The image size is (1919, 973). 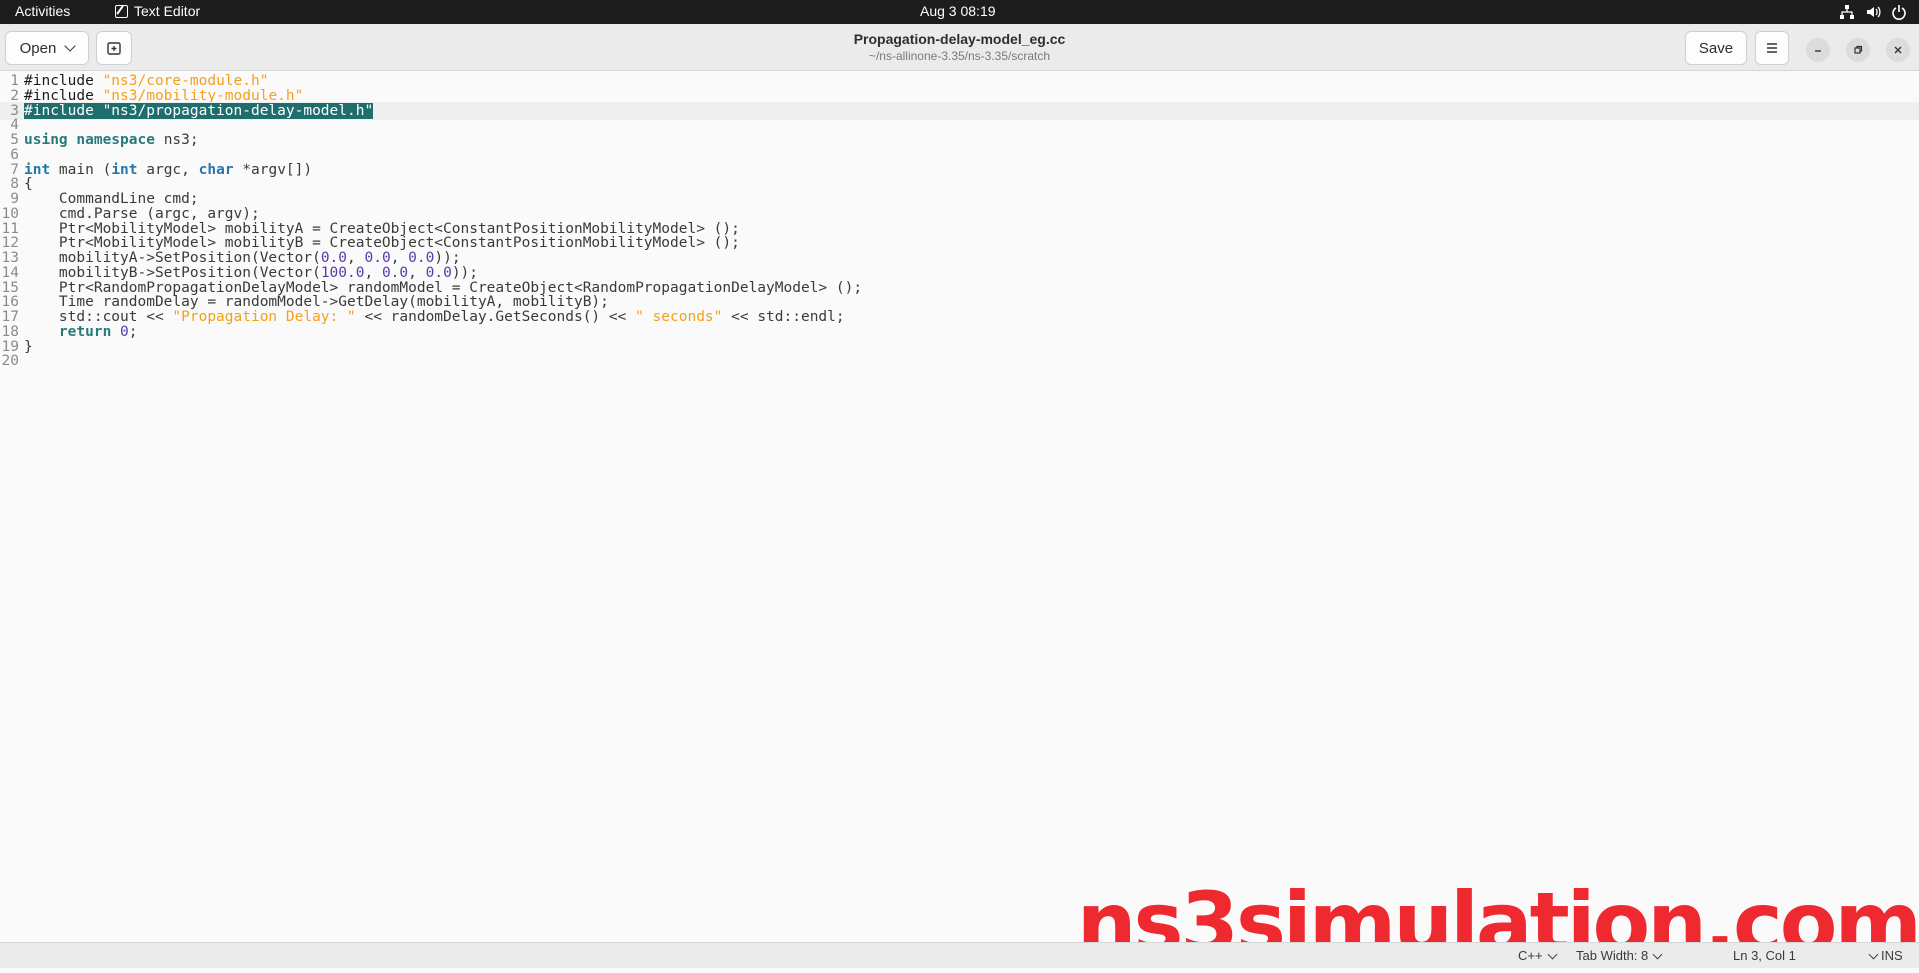 I want to click on tab-width-selector: Tab Width: 8, so click(x=1619, y=955).